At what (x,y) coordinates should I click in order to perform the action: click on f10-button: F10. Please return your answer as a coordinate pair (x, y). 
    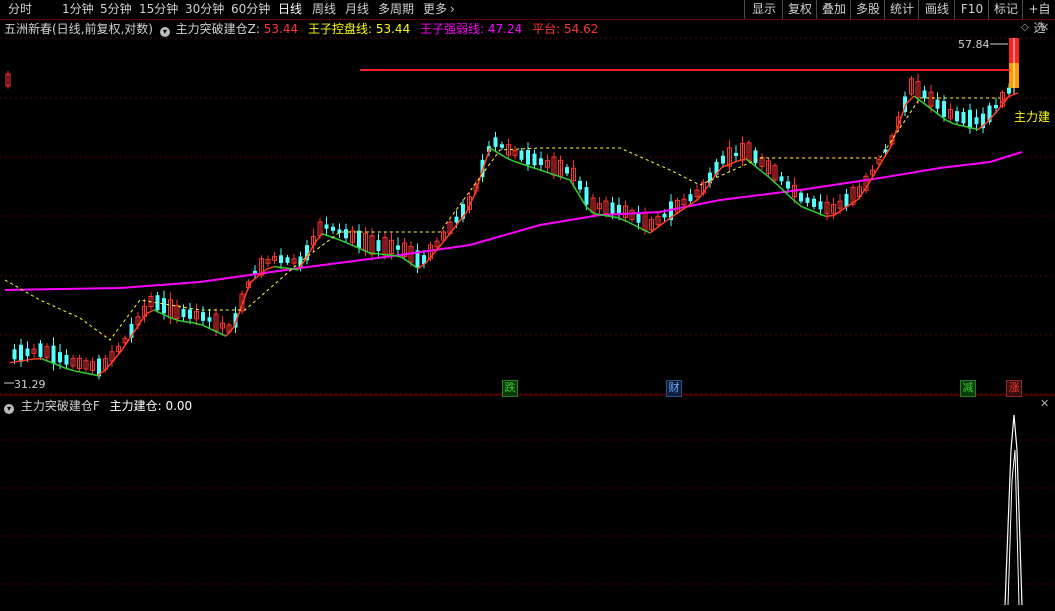
    Looking at the image, I should click on (971, 9).